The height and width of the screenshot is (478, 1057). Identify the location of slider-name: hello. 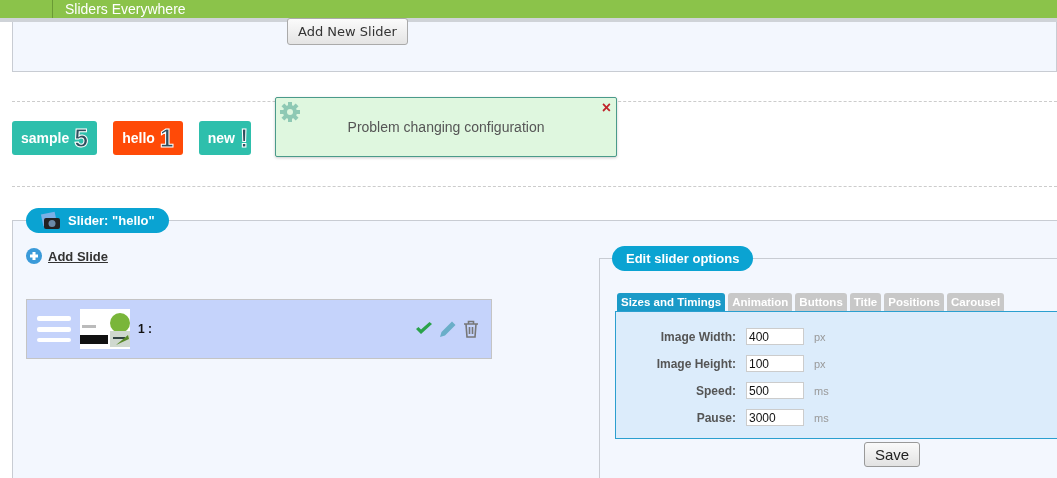
(138, 138).